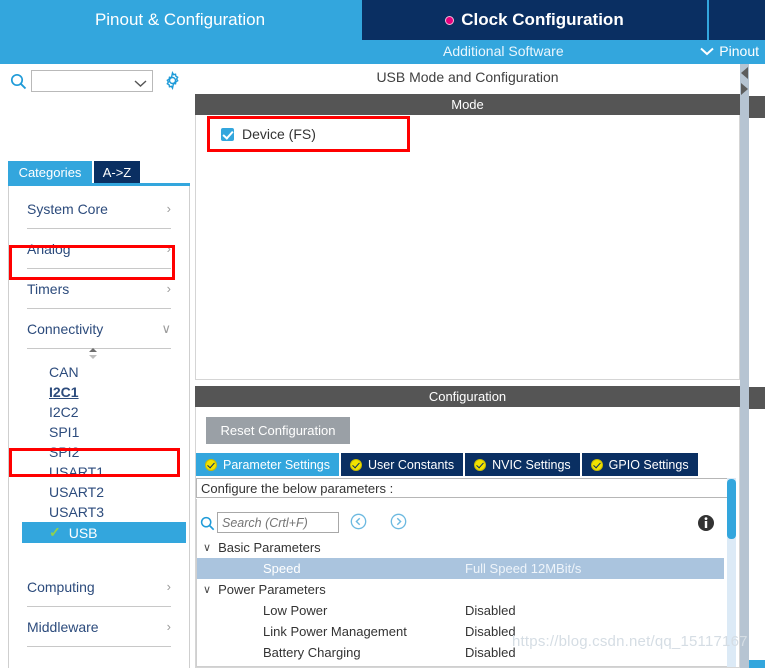 Image resolution: width=765 pixels, height=668 pixels. What do you see at coordinates (99, 392) in the screenshot?
I see `peripheral-item-i2c1: I2C1` at bounding box center [99, 392].